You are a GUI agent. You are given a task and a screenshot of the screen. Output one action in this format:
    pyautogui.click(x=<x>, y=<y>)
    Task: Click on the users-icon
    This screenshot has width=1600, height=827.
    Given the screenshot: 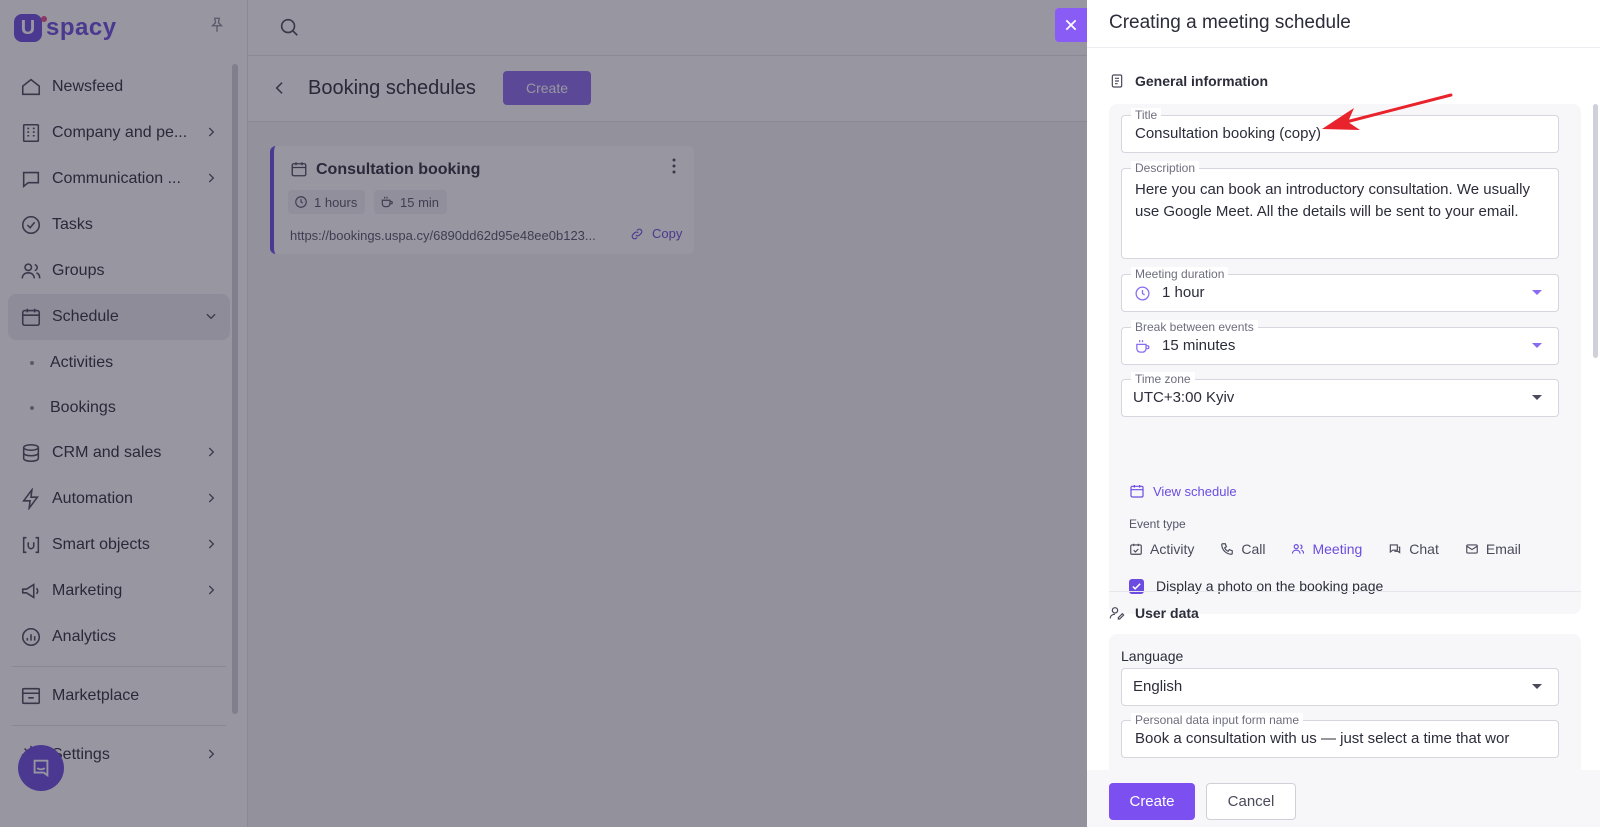 What is the action you would take?
    pyautogui.click(x=1298, y=549)
    